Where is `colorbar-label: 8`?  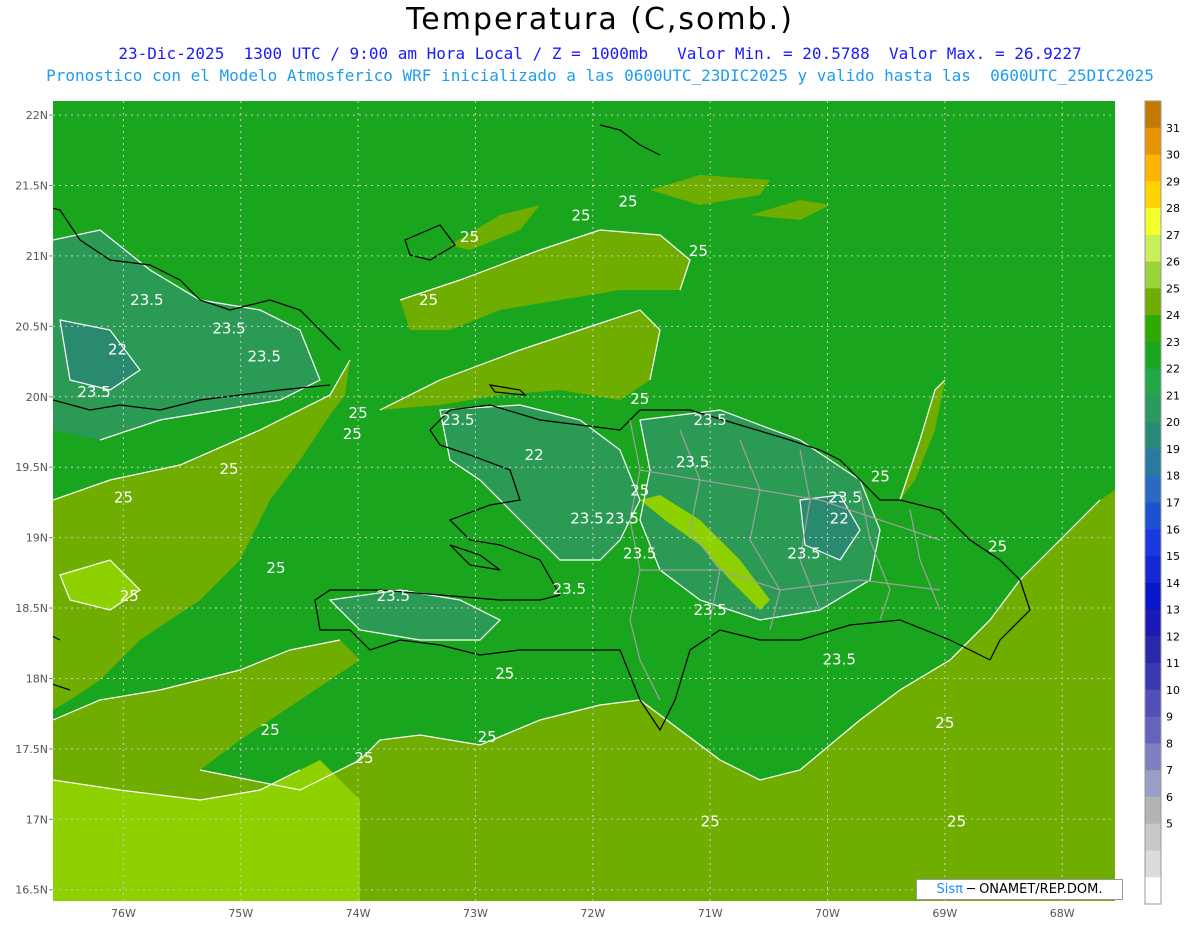
colorbar-label: 8 is located at coordinates (1169, 743).